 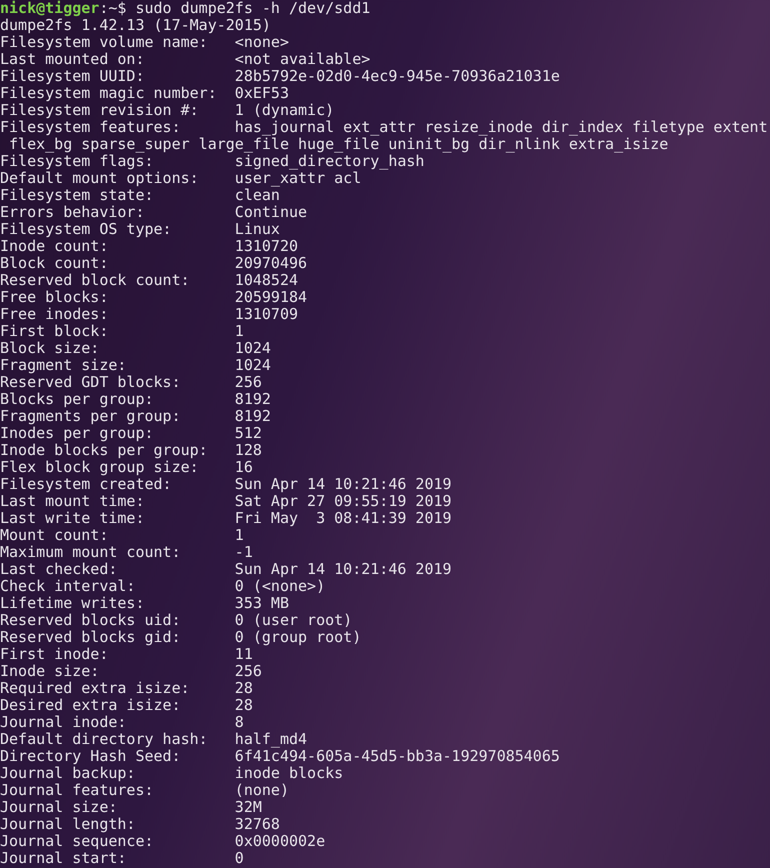 What do you see at coordinates (55, 535) in the screenshot?
I see `field-label: Mount count:` at bounding box center [55, 535].